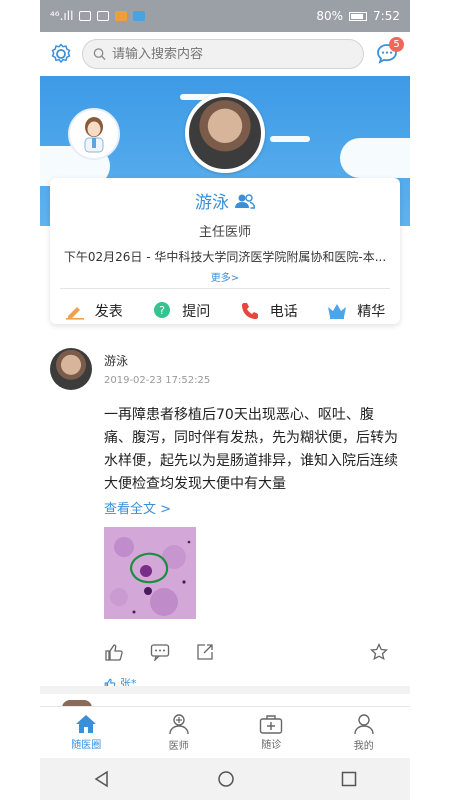  I want to click on tab-me: 我的, so click(364, 732).